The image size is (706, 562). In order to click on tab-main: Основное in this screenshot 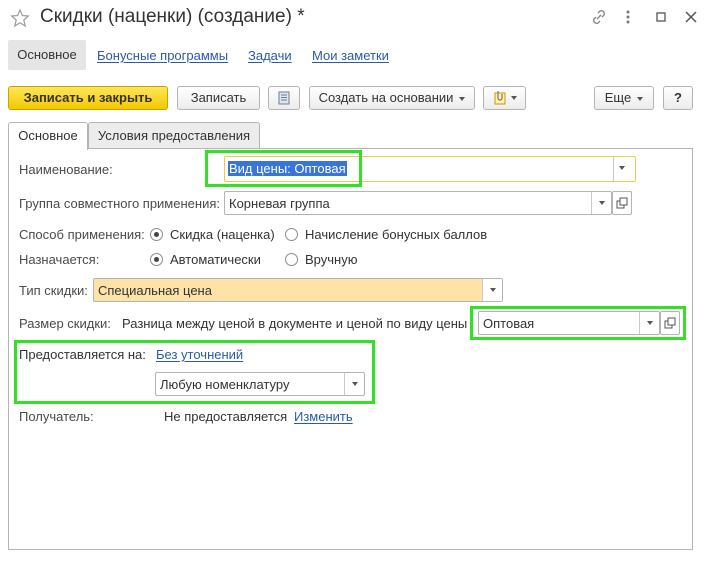, I will do `click(48, 136)`.